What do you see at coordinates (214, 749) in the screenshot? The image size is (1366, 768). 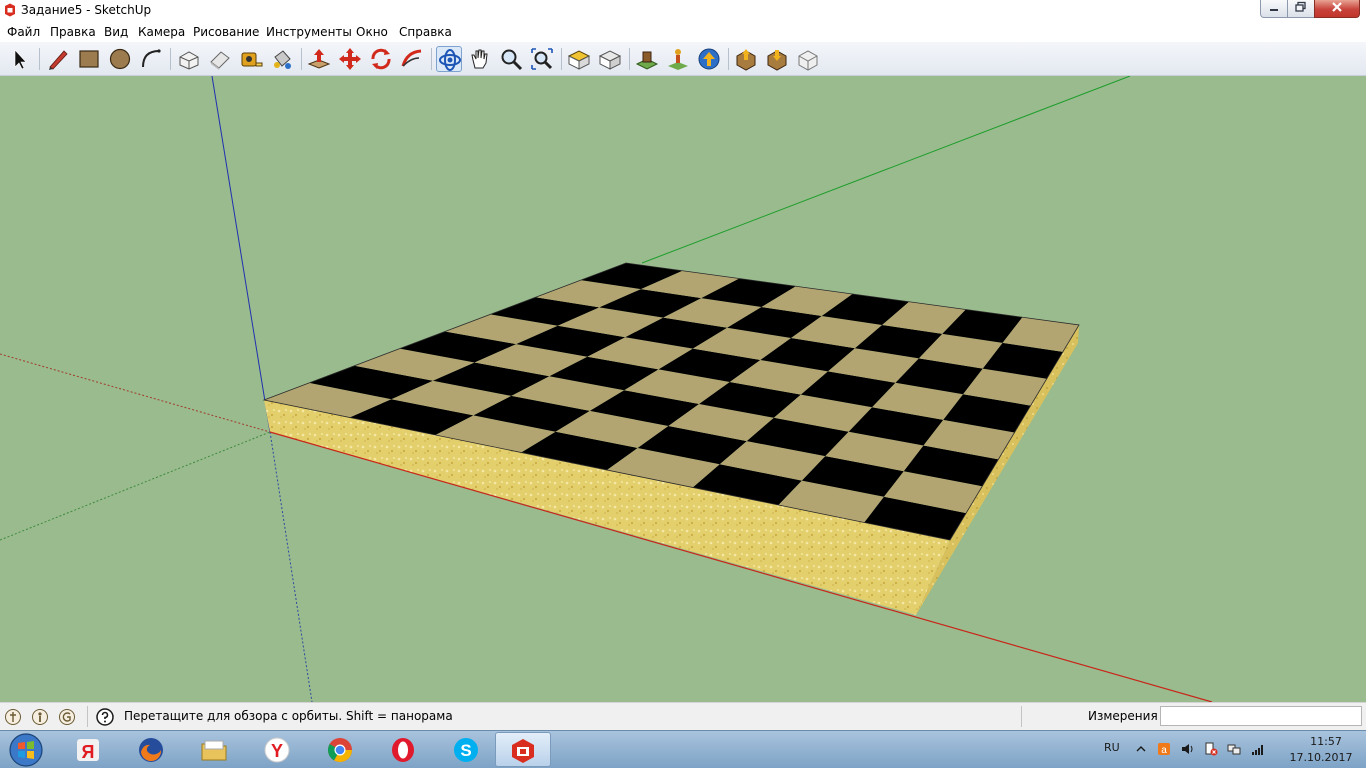 I see `file-explorer-icon` at bounding box center [214, 749].